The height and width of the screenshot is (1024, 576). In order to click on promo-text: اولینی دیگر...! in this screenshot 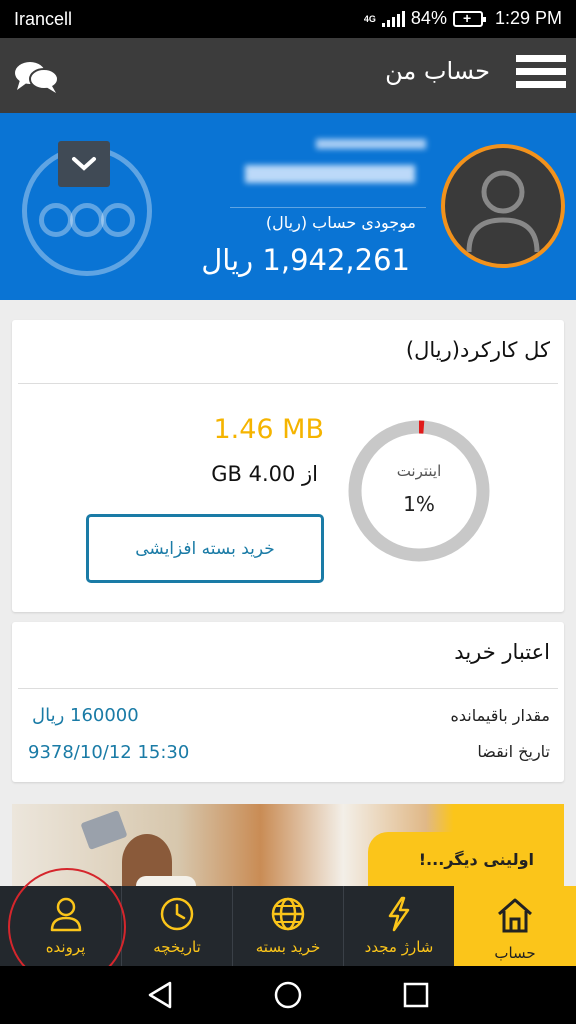, I will do `click(476, 859)`.